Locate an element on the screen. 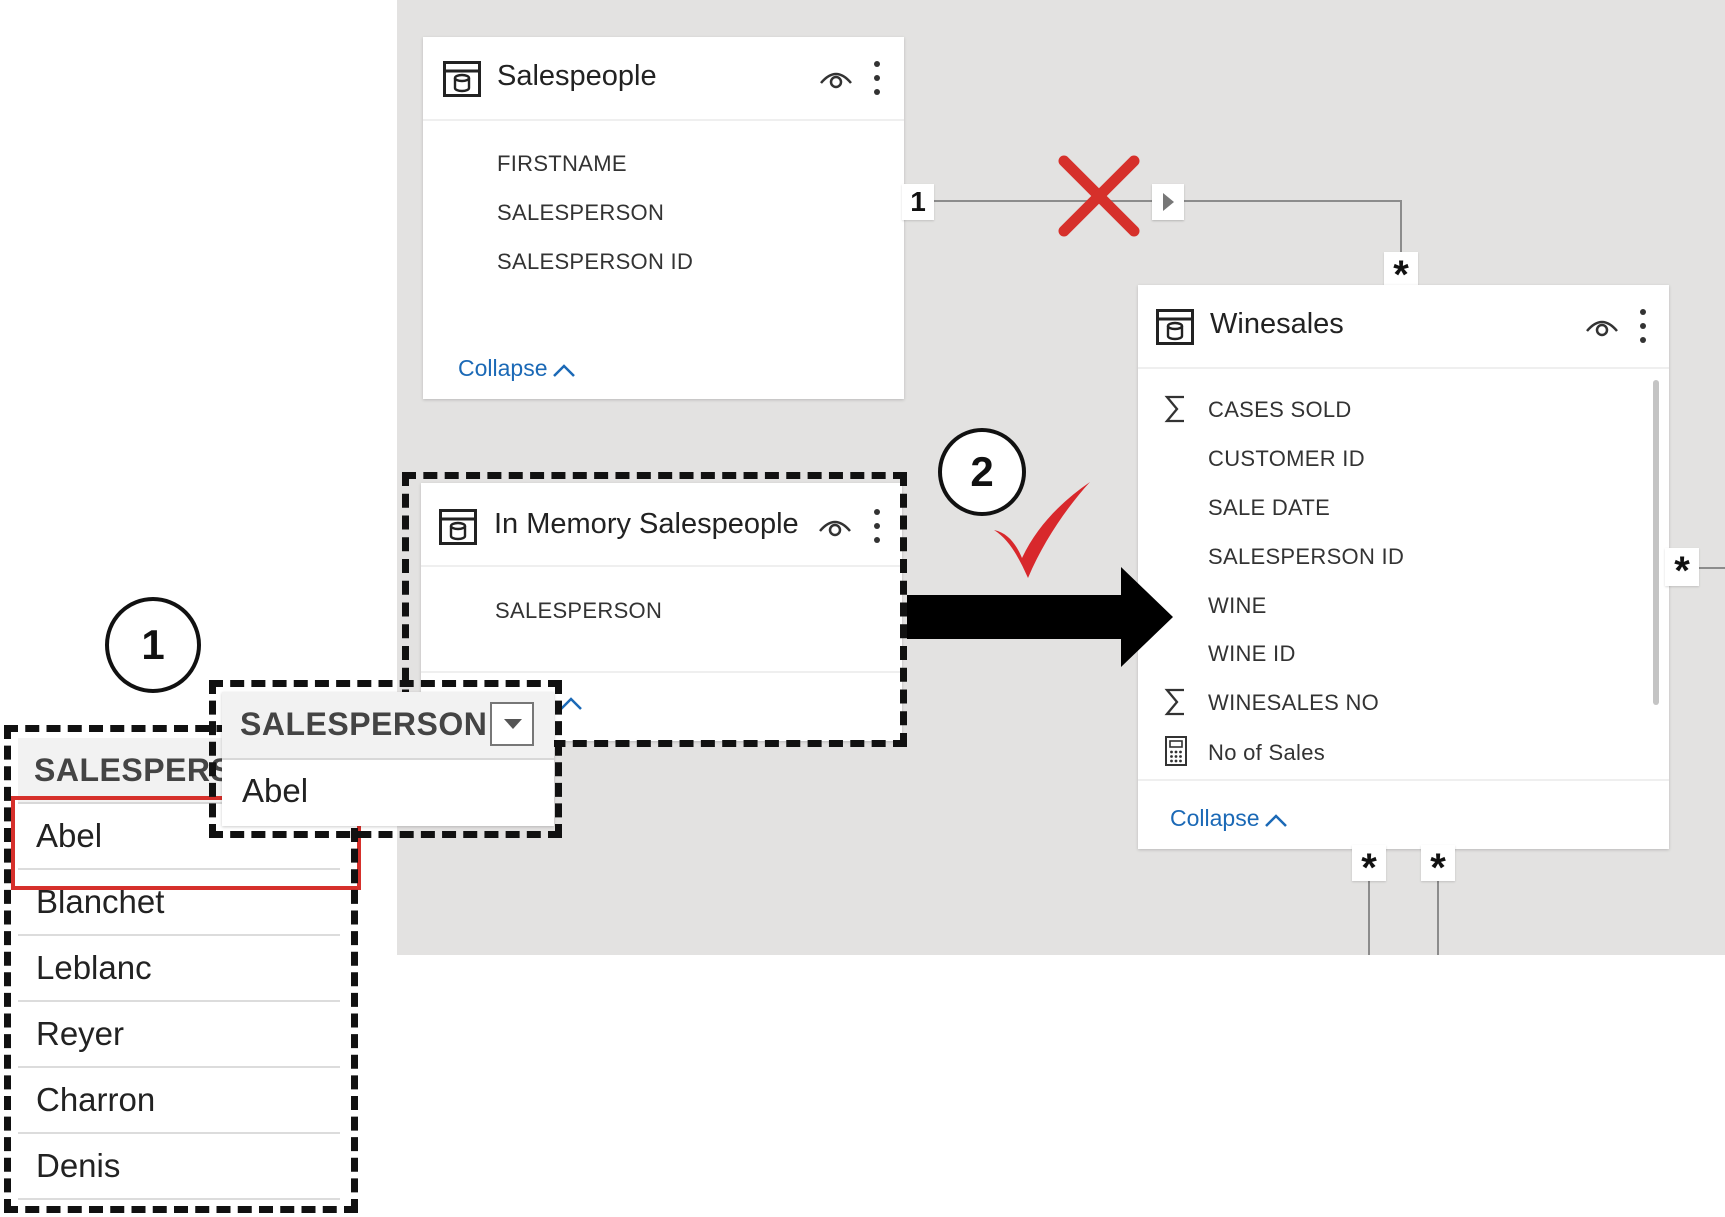  field-customer-id: CUSTOMER ID is located at coordinates (1286, 459).